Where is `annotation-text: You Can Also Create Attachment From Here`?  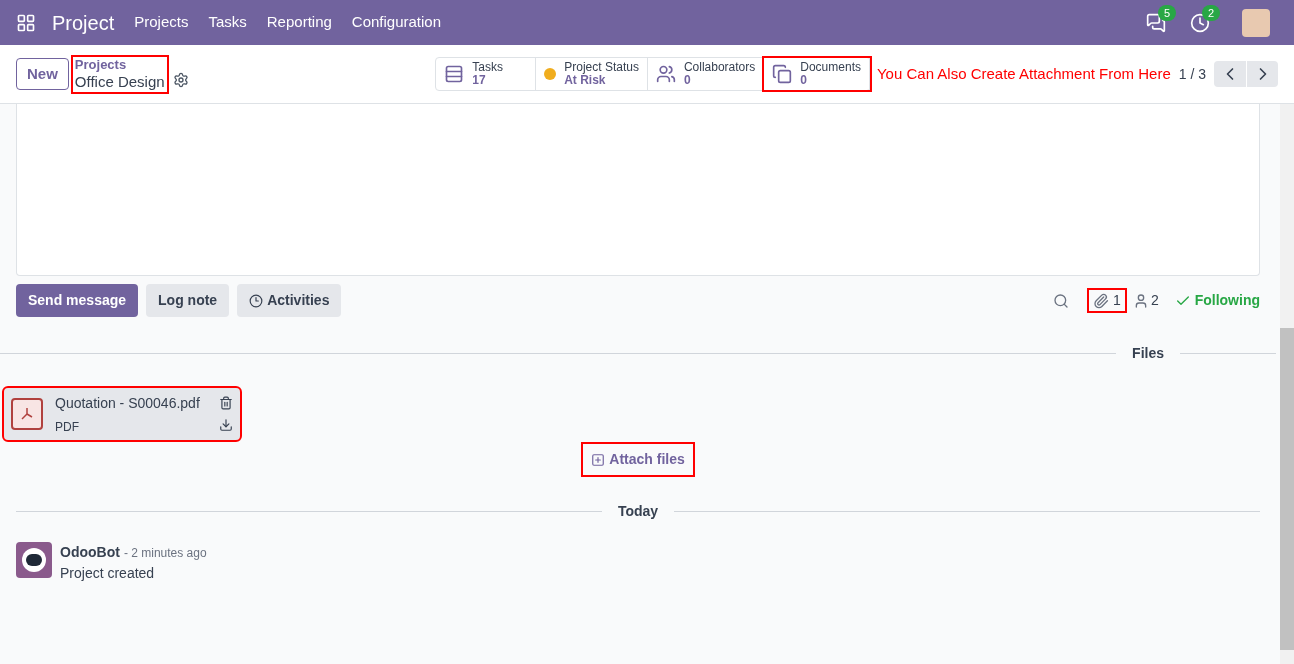
annotation-text: You Can Also Create Attachment From Here is located at coordinates (1024, 73).